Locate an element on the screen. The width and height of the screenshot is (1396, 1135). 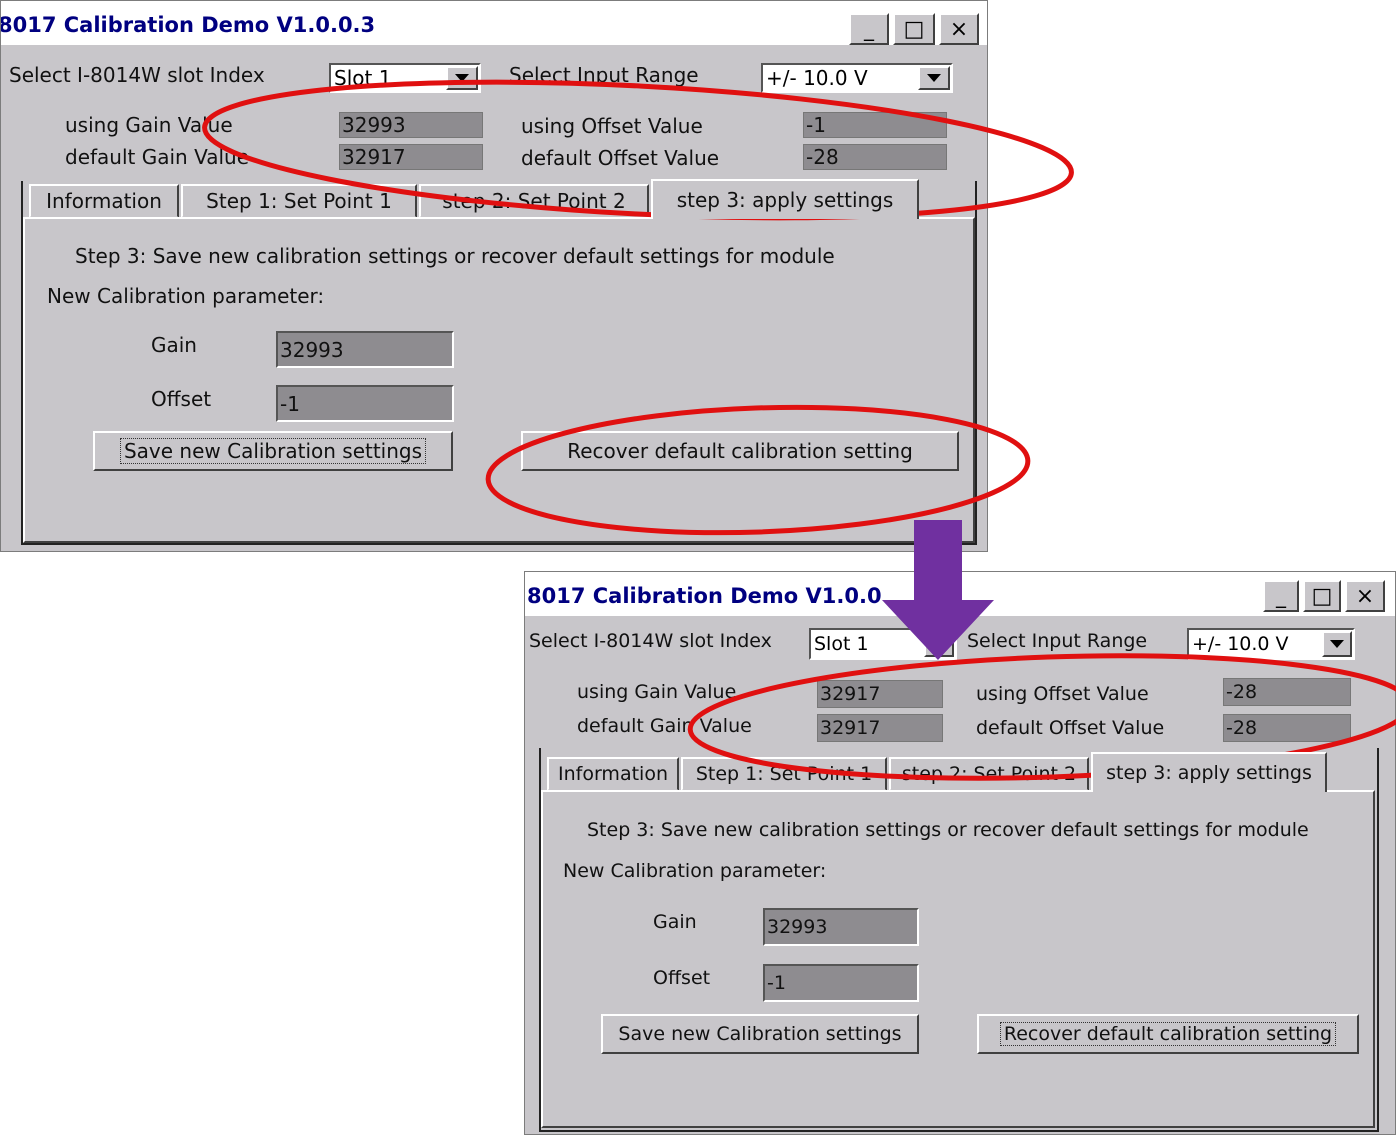
using-offset-value: -28 is located at coordinates (1287, 692).